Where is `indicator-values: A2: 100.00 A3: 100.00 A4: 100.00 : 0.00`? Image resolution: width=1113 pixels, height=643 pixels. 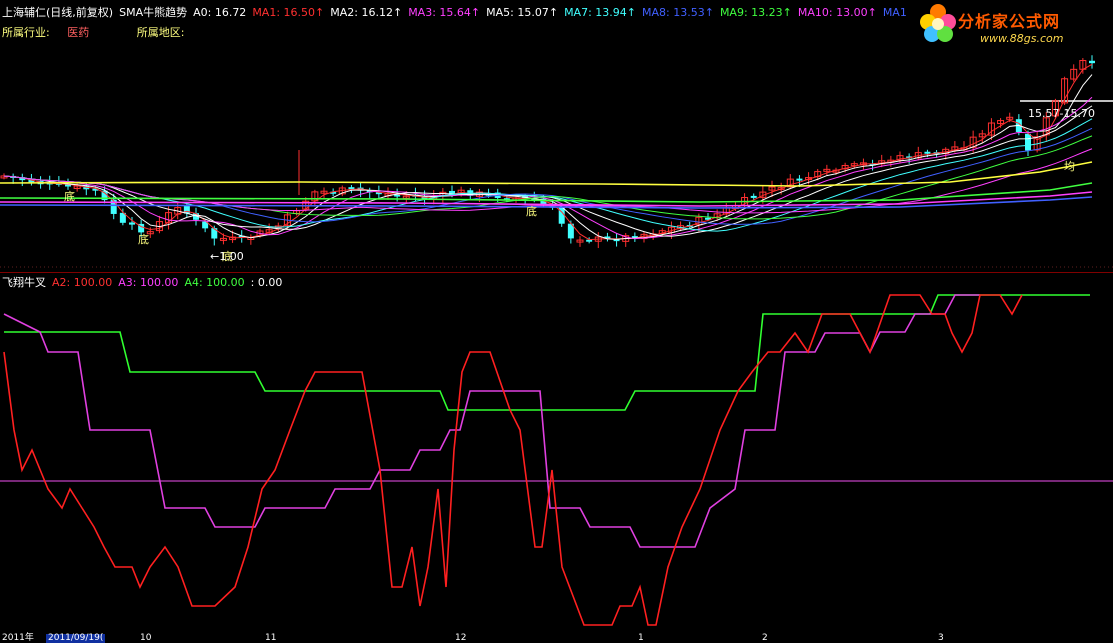 indicator-values: A2: 100.00 A3: 100.00 A4: 100.00 : 0.00 is located at coordinates (170, 282).